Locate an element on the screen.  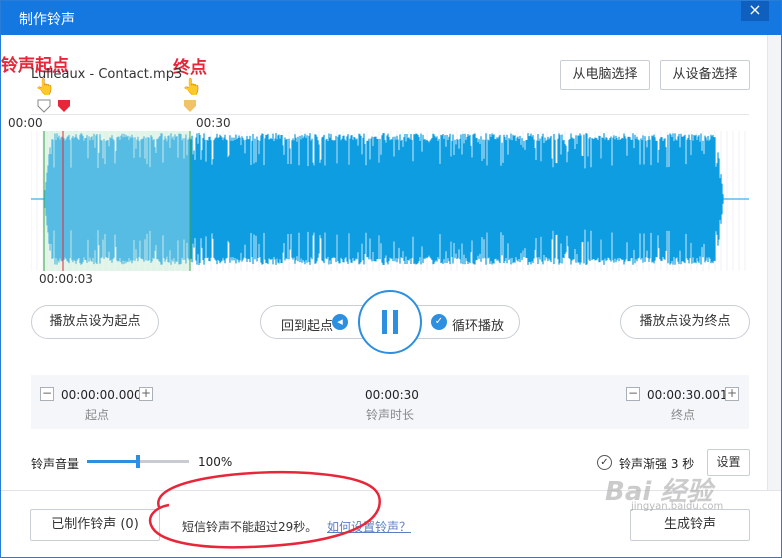
playhead-time: 00:00:03 is located at coordinates (66, 279).